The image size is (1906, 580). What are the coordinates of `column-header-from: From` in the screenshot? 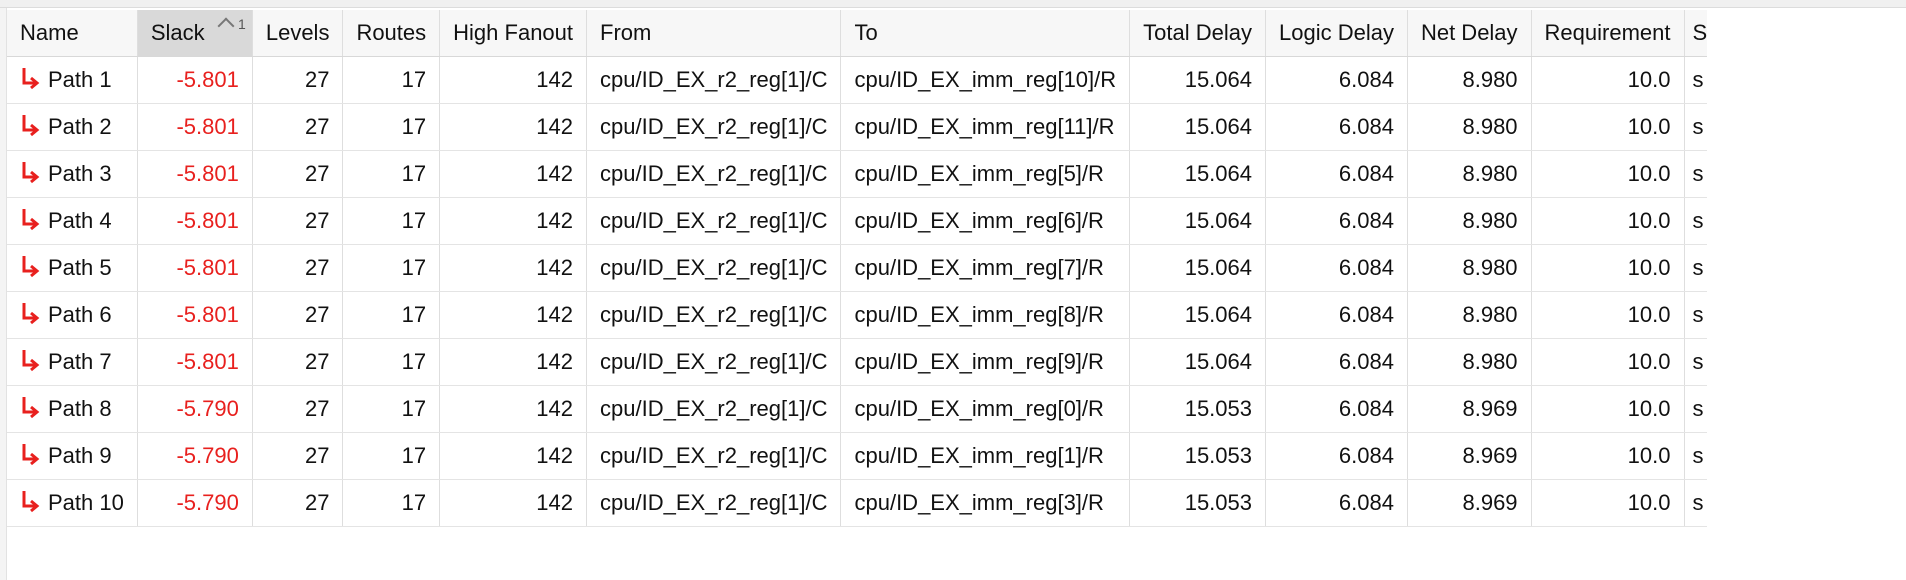 It's located at (714, 33).